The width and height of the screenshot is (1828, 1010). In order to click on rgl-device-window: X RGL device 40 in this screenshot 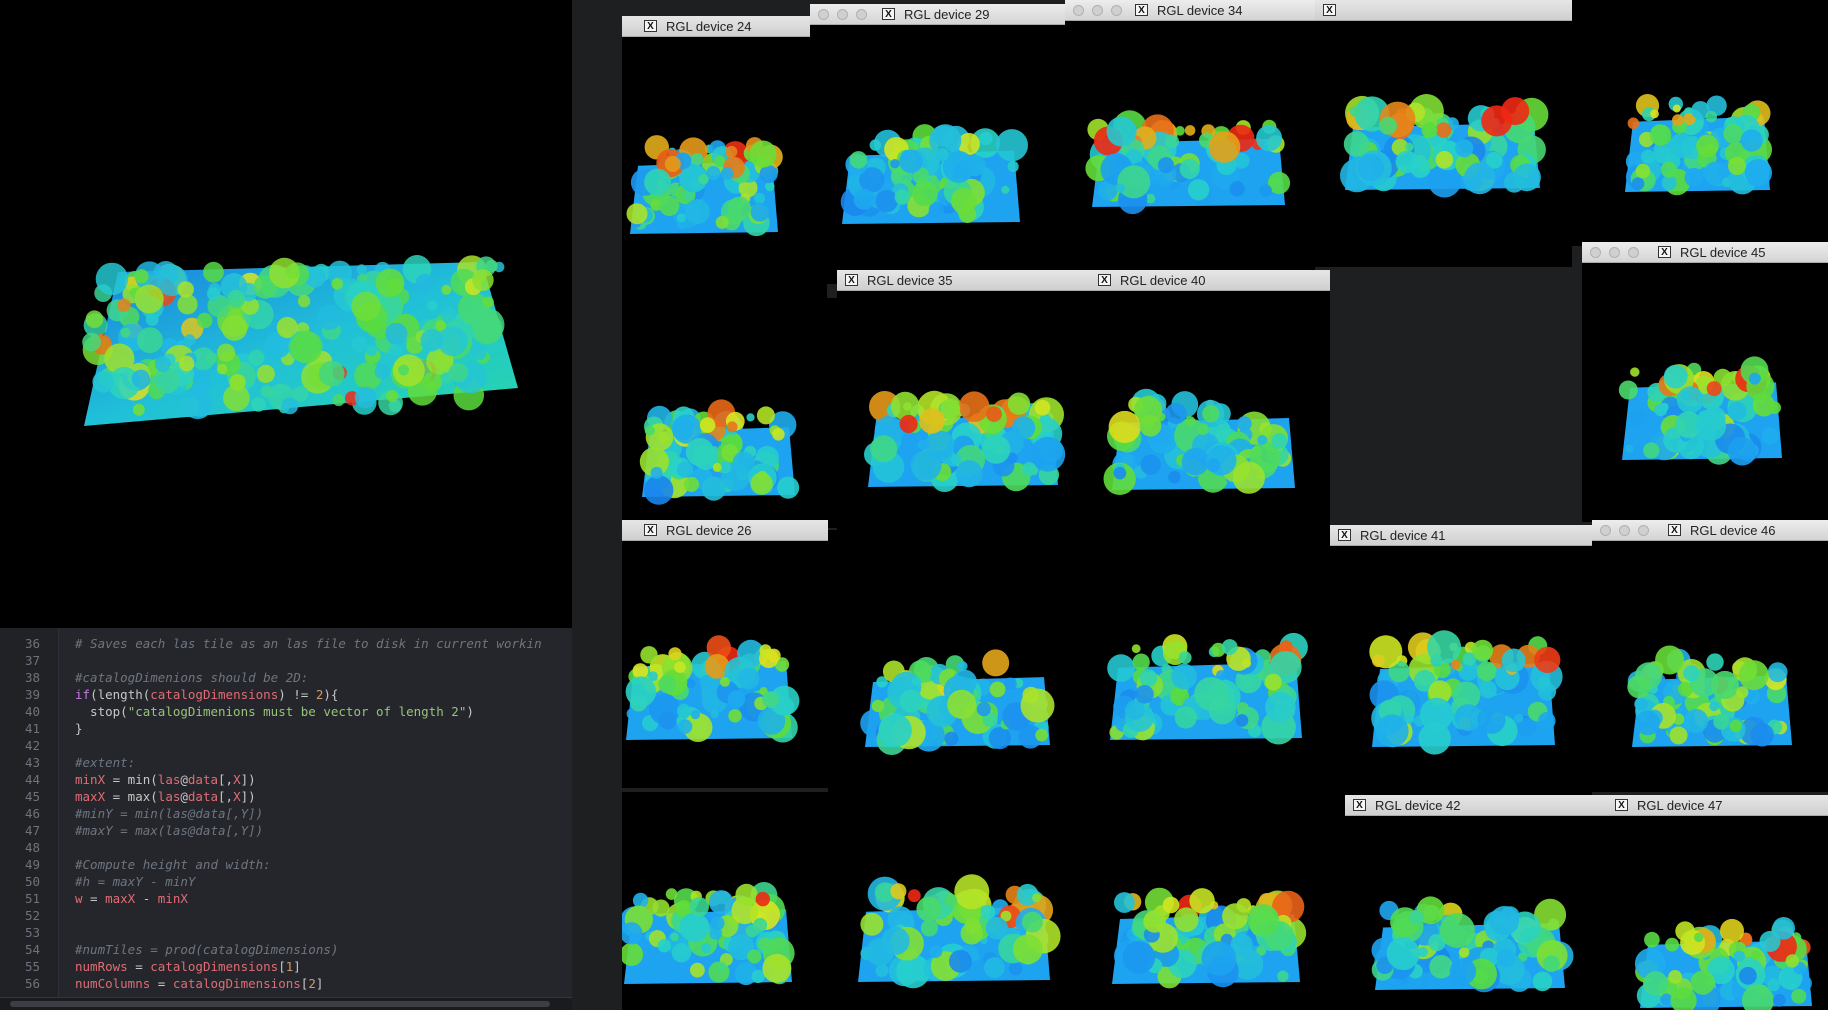, I will do `click(1210, 406)`.